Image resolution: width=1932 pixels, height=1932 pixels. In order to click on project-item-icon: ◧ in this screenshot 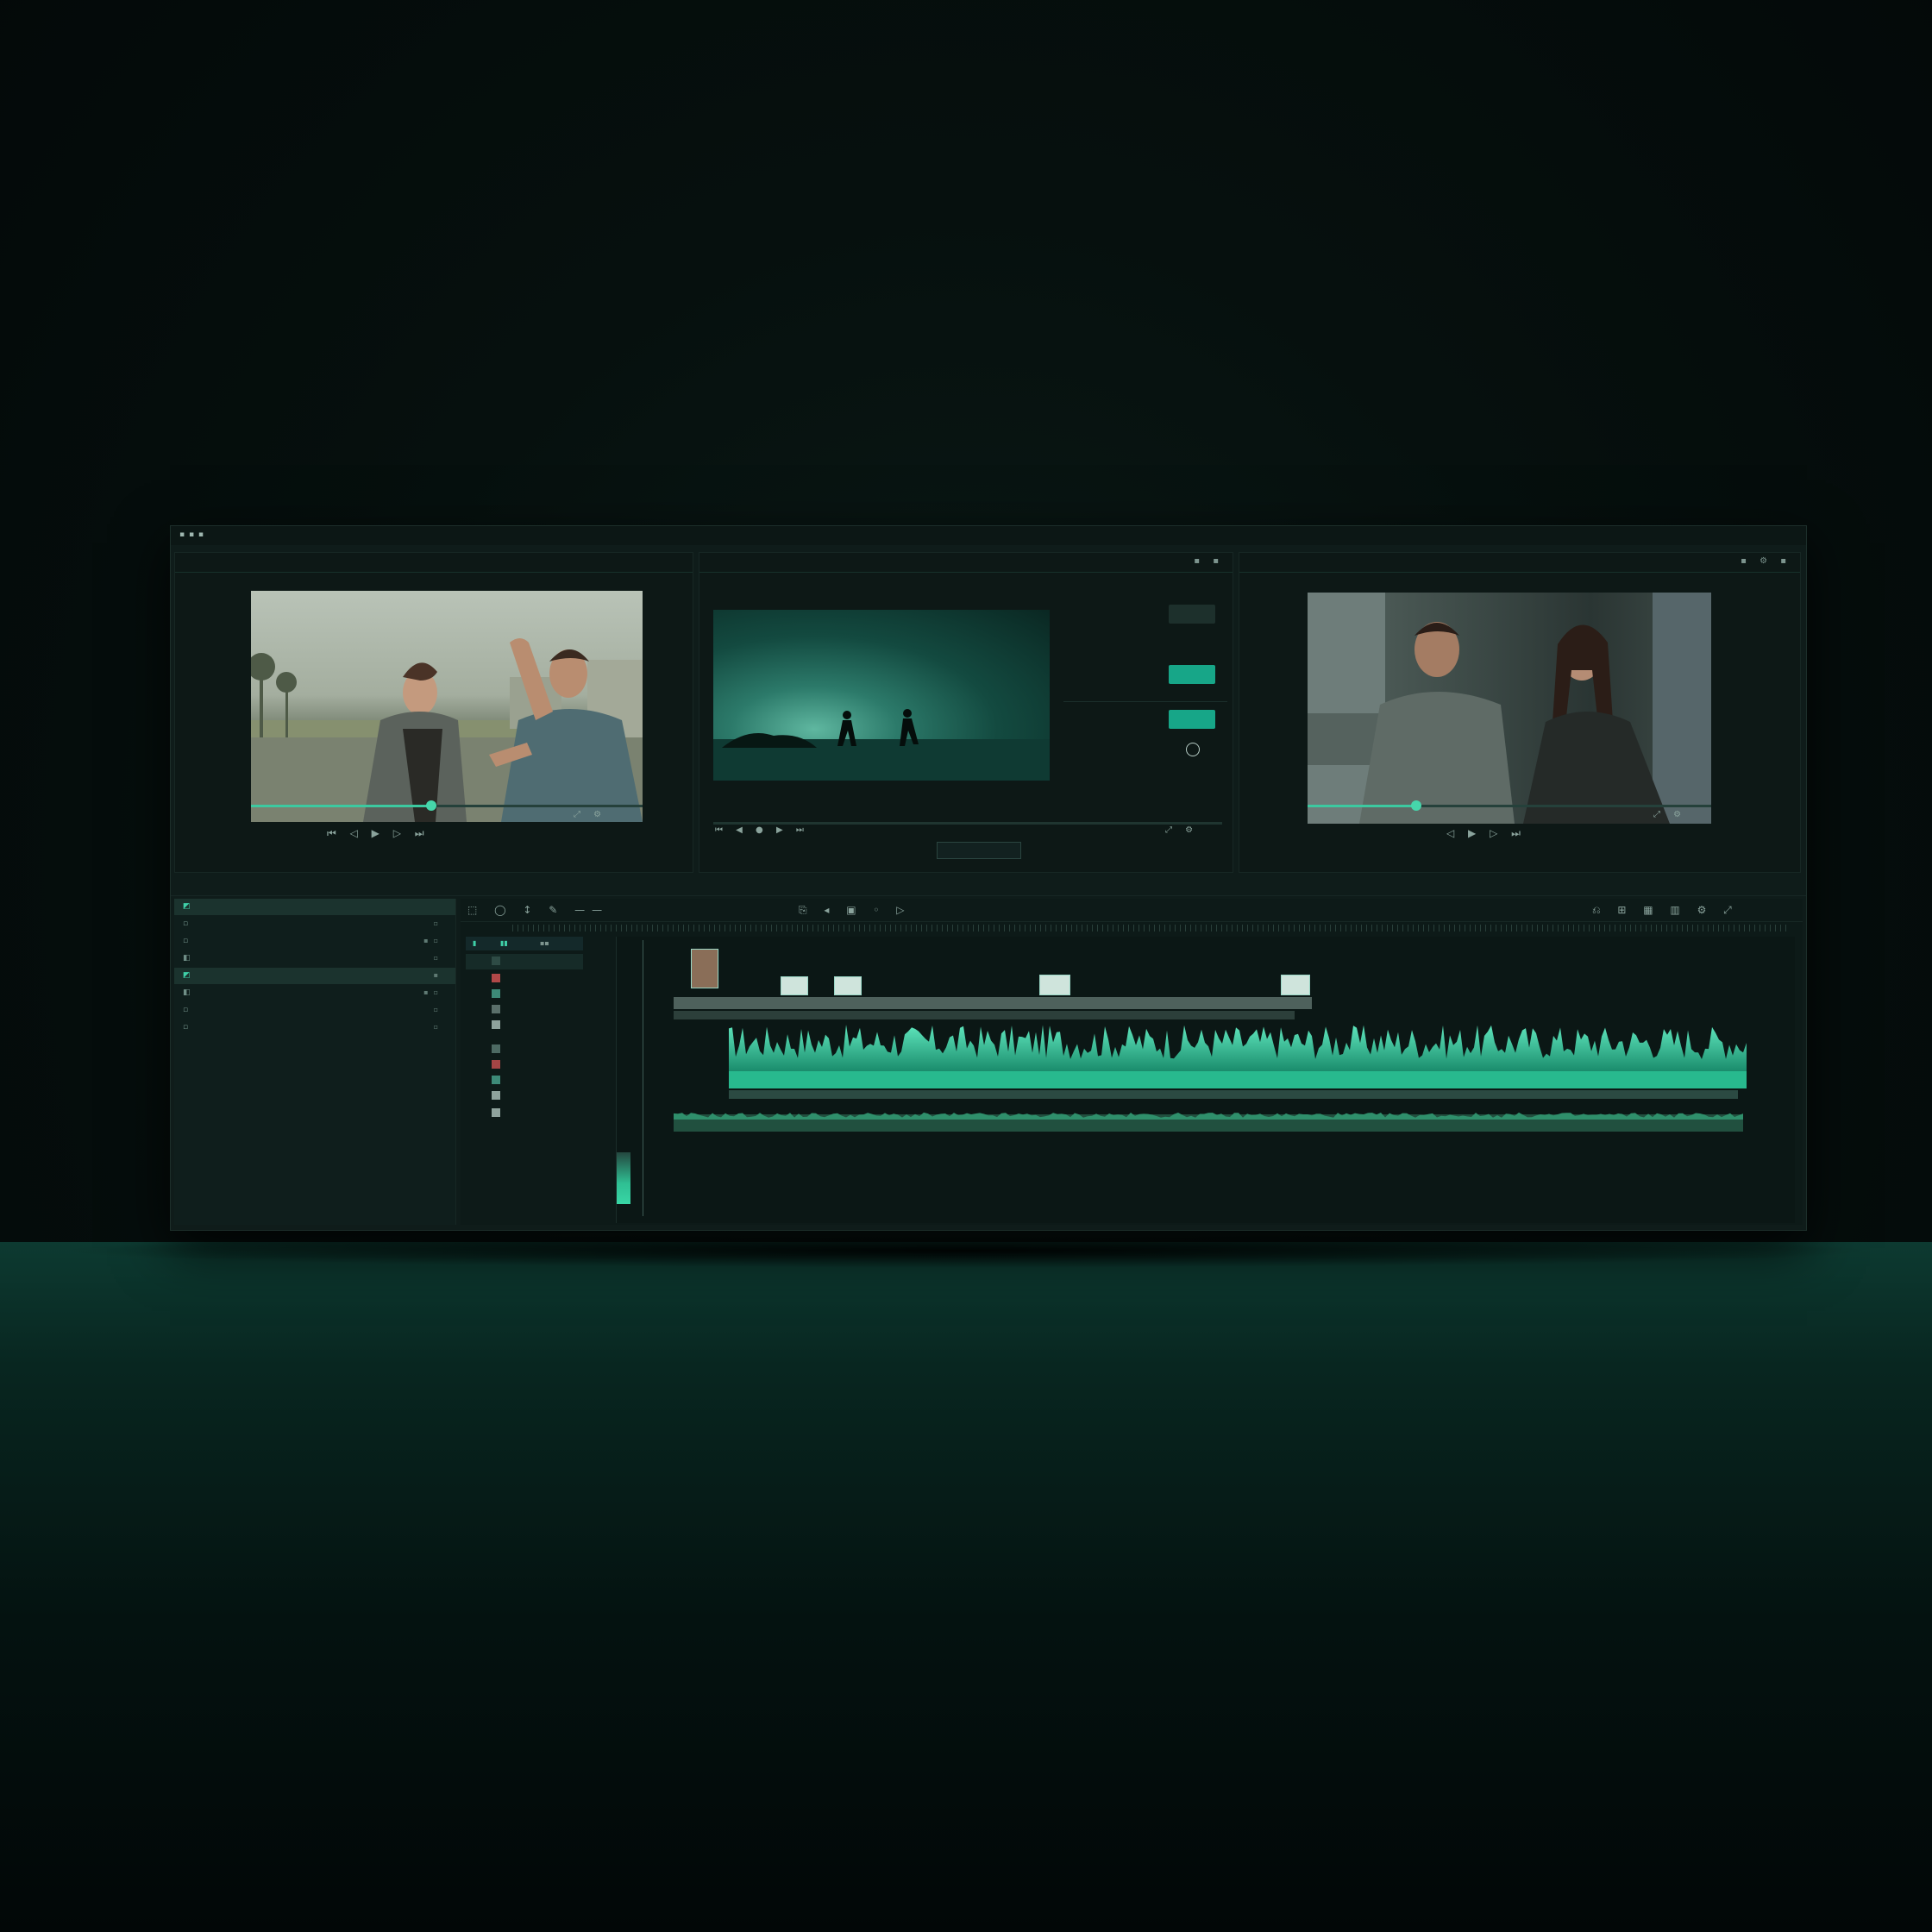, I will do `click(187, 959)`.